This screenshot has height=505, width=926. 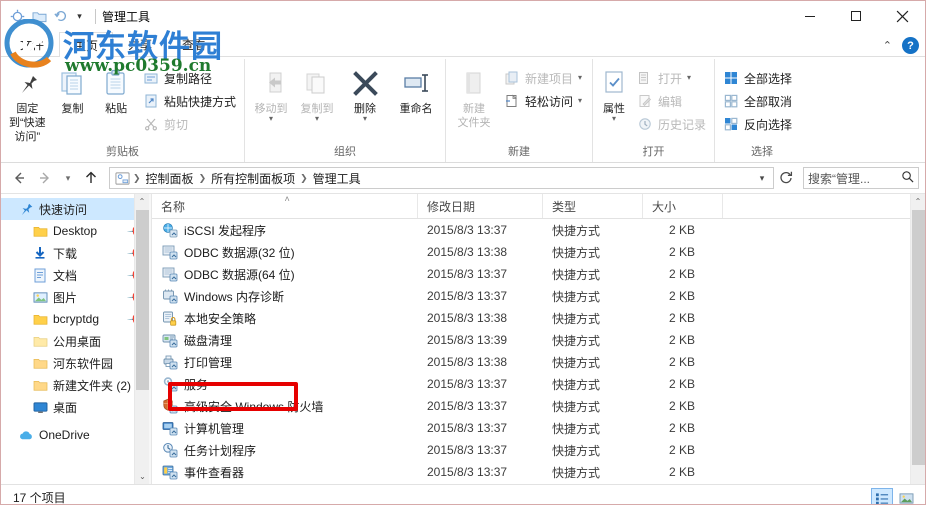 I want to click on help-icon: ?, so click(x=910, y=45).